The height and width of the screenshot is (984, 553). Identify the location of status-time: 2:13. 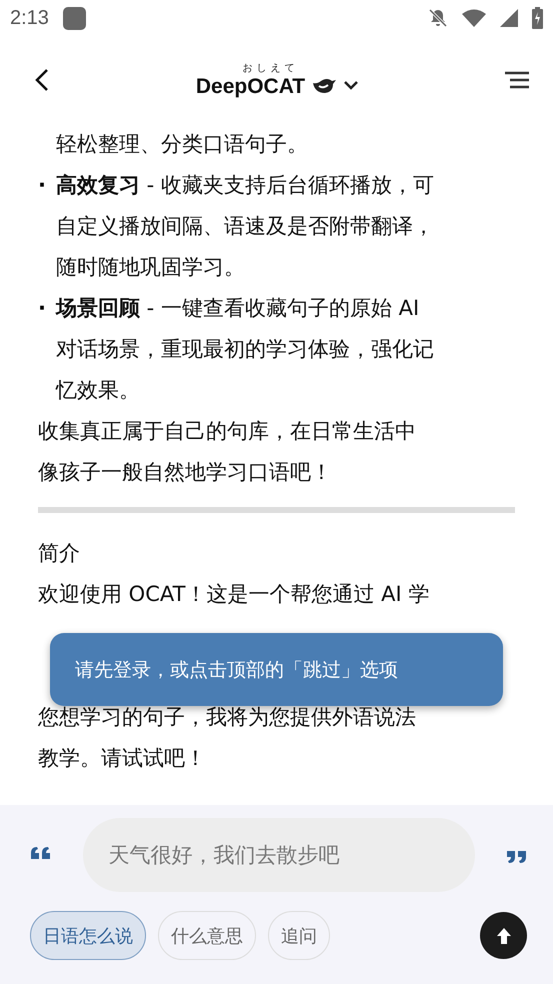
(29, 18).